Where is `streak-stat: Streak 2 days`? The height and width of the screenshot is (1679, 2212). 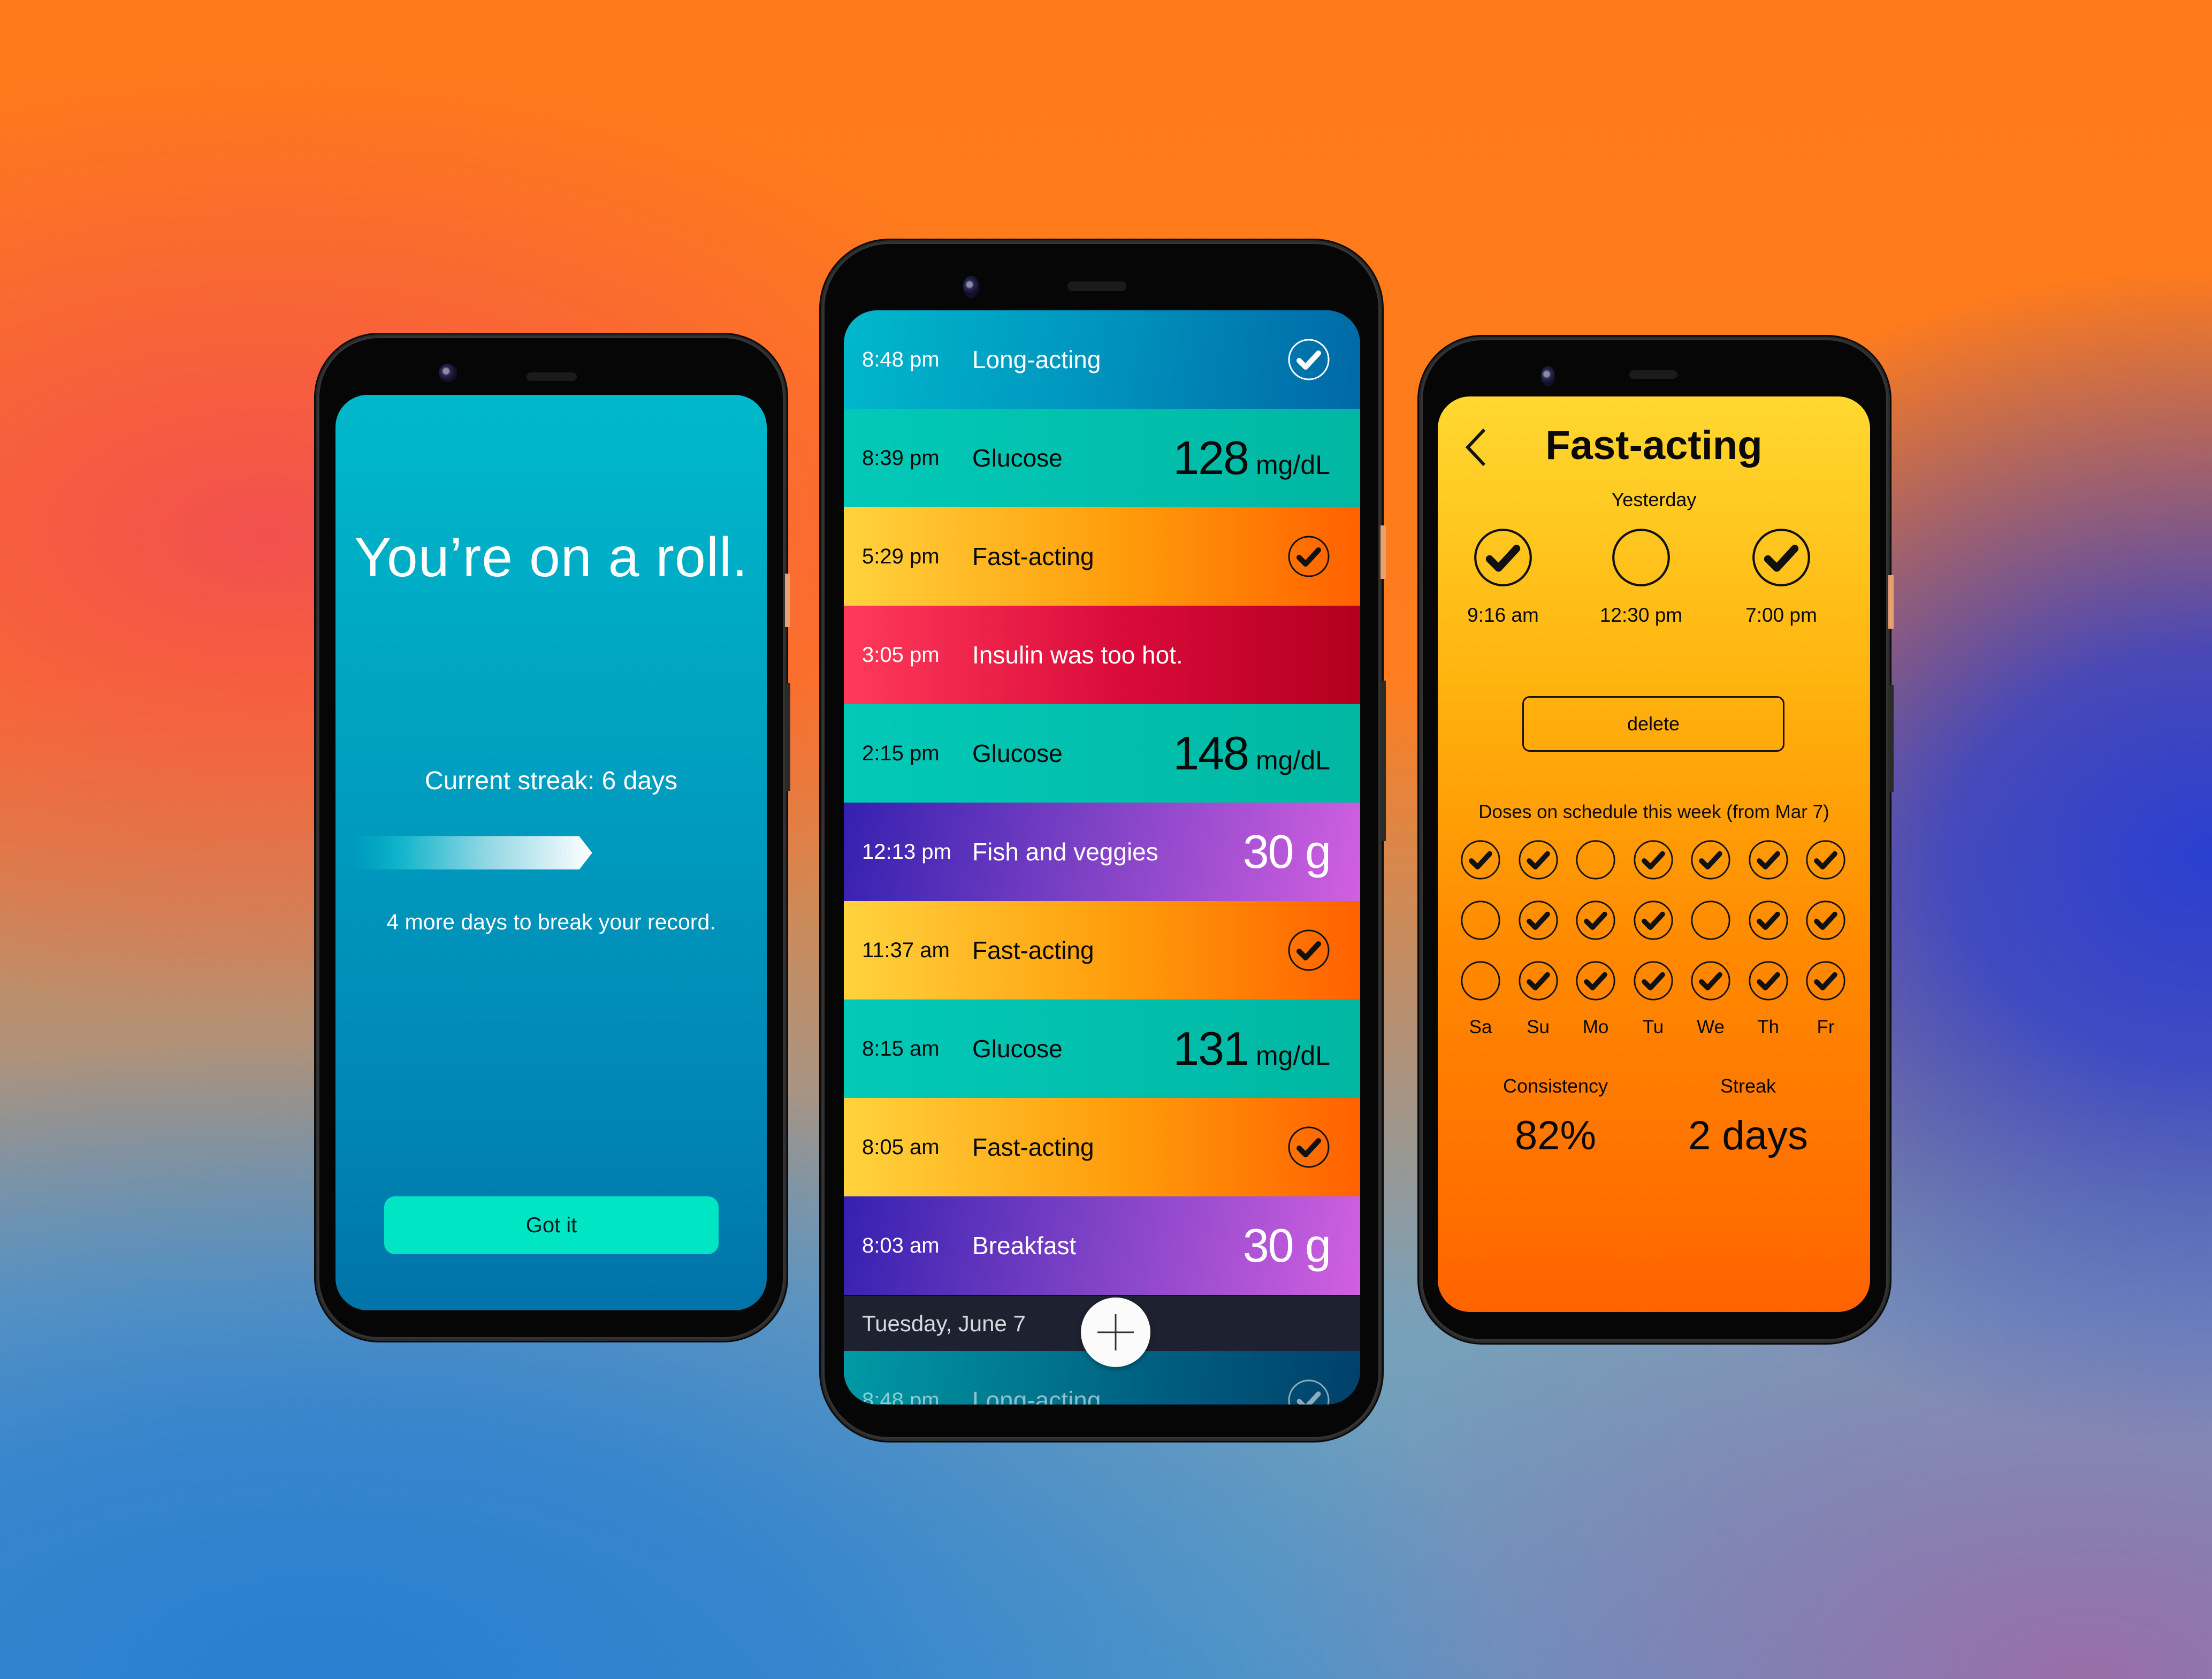 streak-stat: Streak 2 days is located at coordinates (1748, 1117).